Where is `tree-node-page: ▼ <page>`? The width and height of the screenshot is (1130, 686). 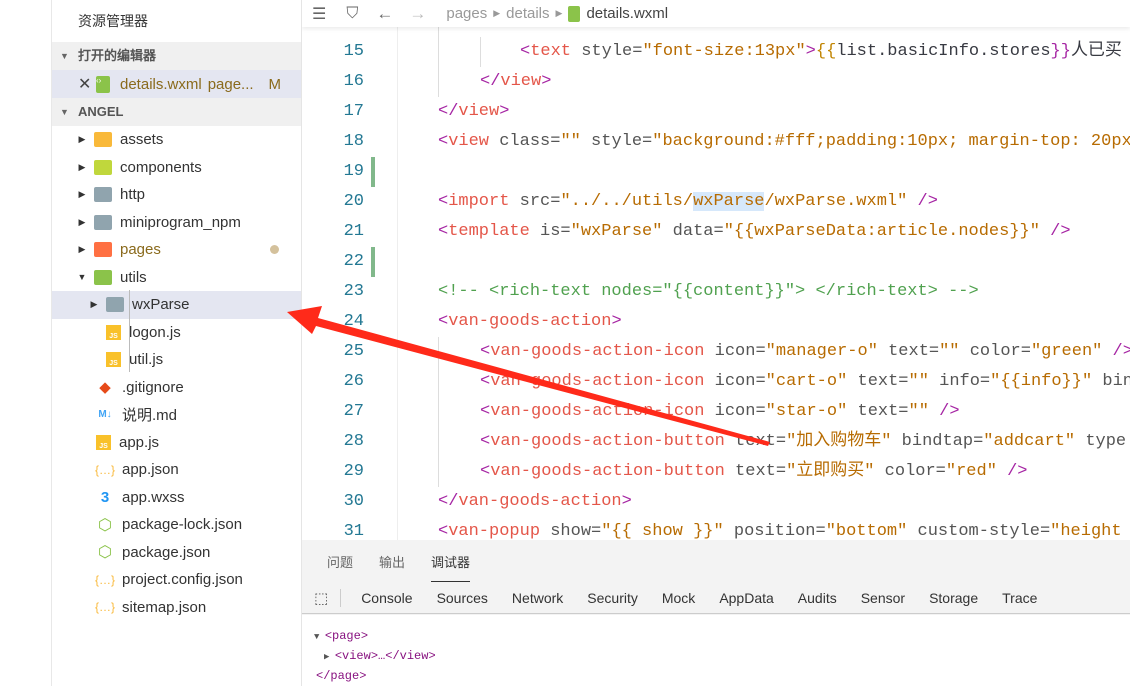
tree-node-page: ▼ <page> is located at coordinates (722, 637).